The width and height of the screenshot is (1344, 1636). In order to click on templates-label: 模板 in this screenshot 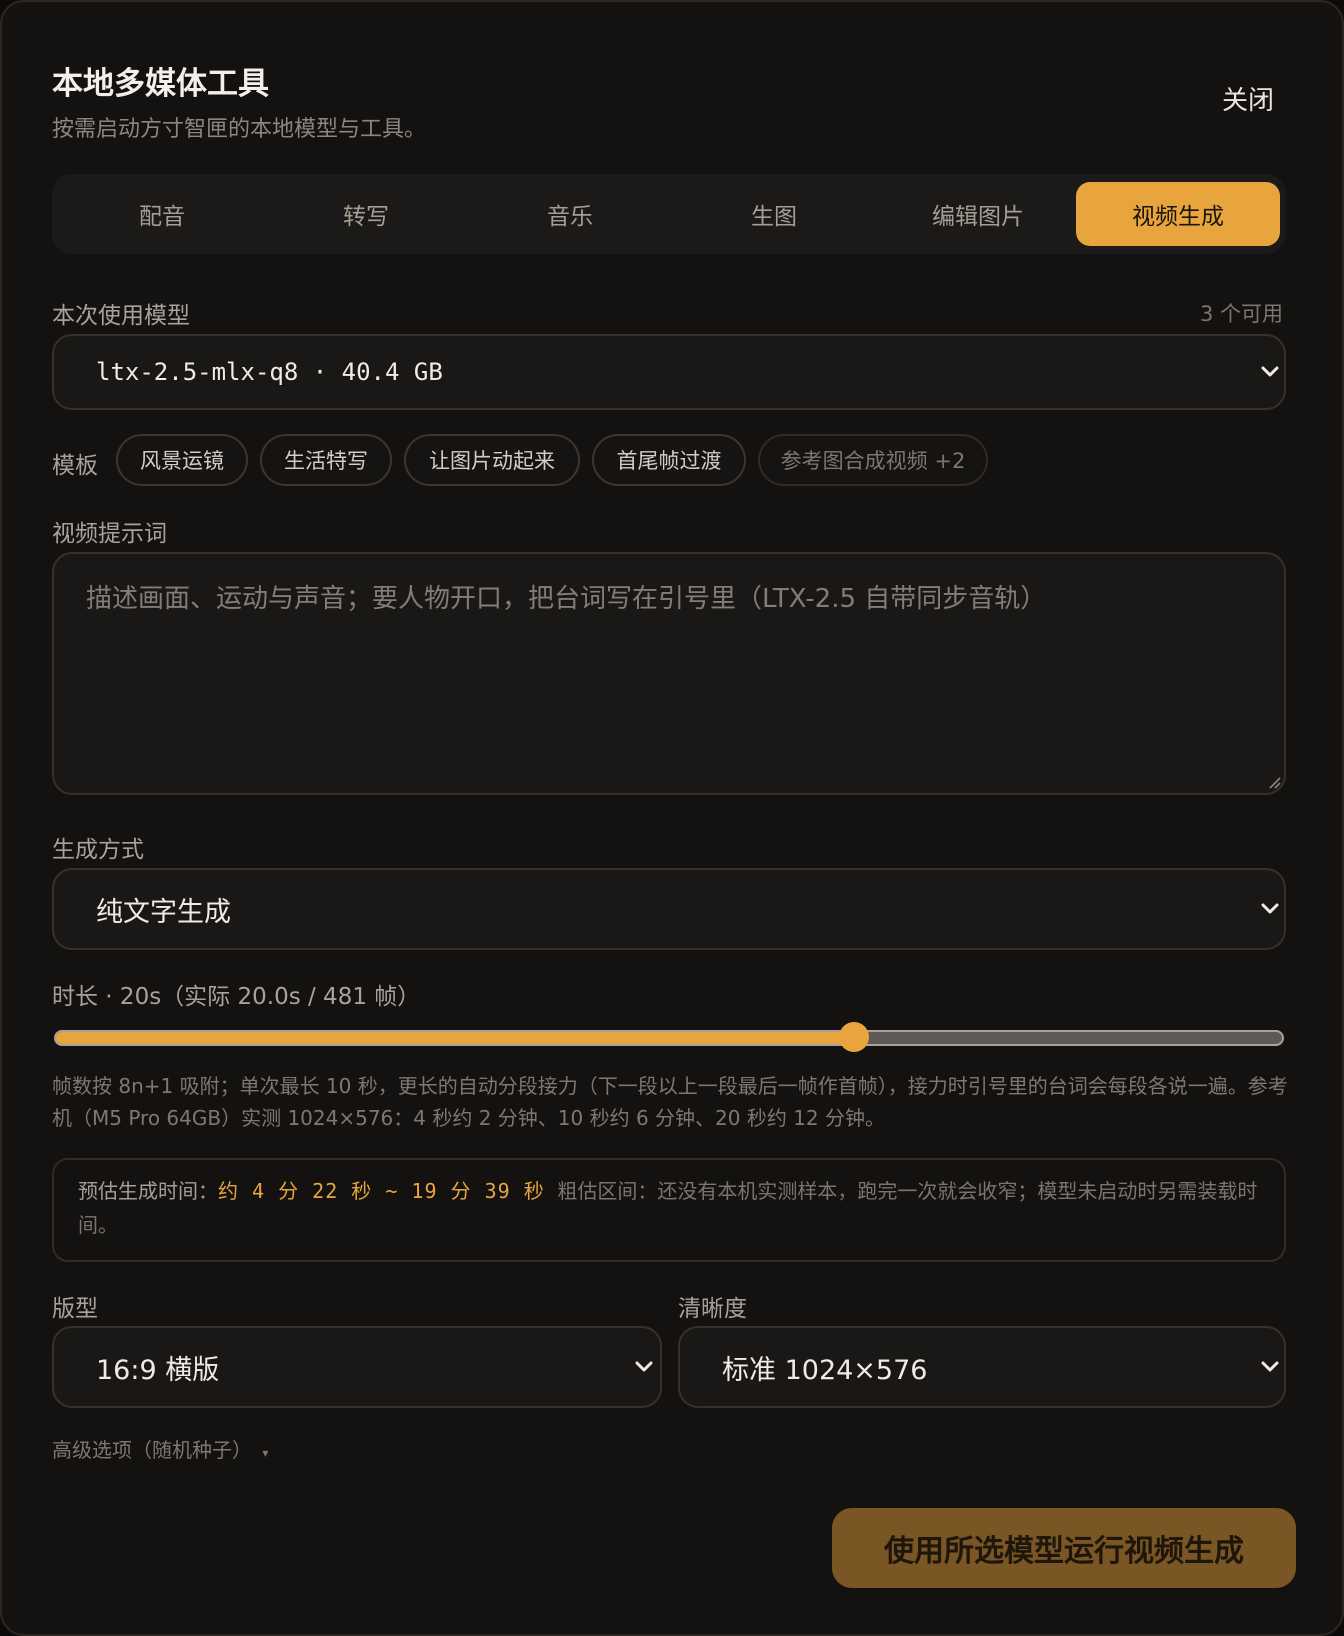, I will do `click(75, 466)`.